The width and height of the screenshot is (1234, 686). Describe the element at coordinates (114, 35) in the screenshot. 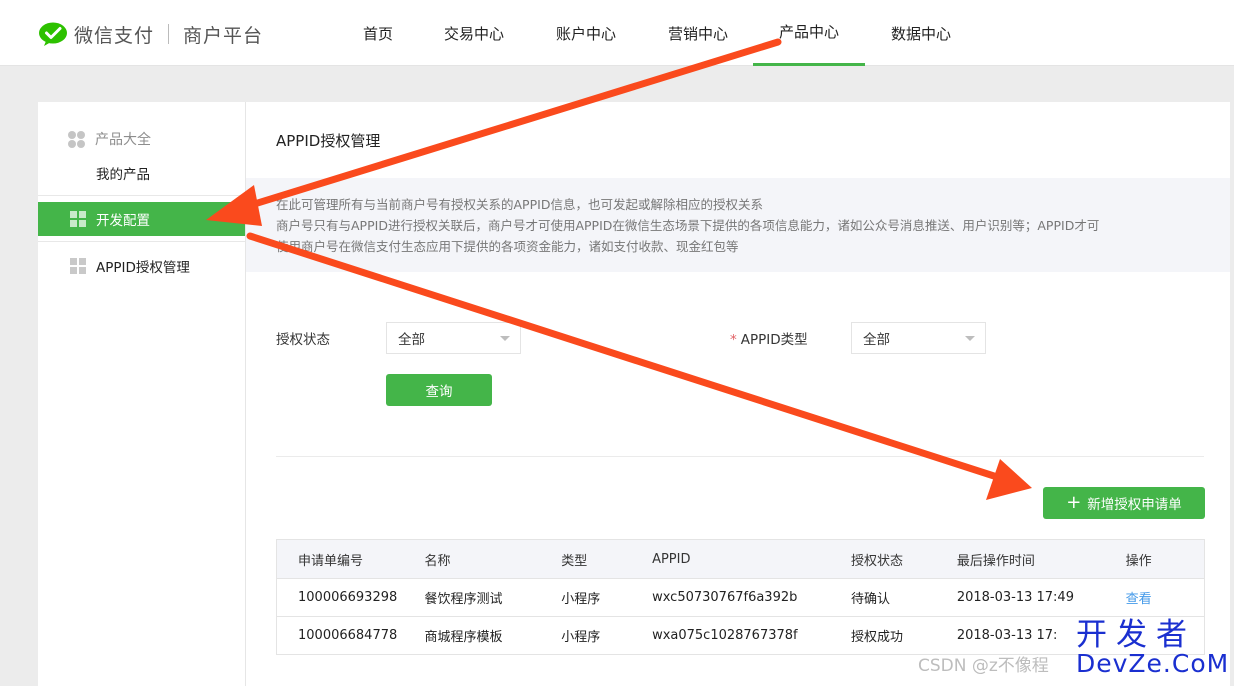

I see `brand-name: 微信支付` at that location.